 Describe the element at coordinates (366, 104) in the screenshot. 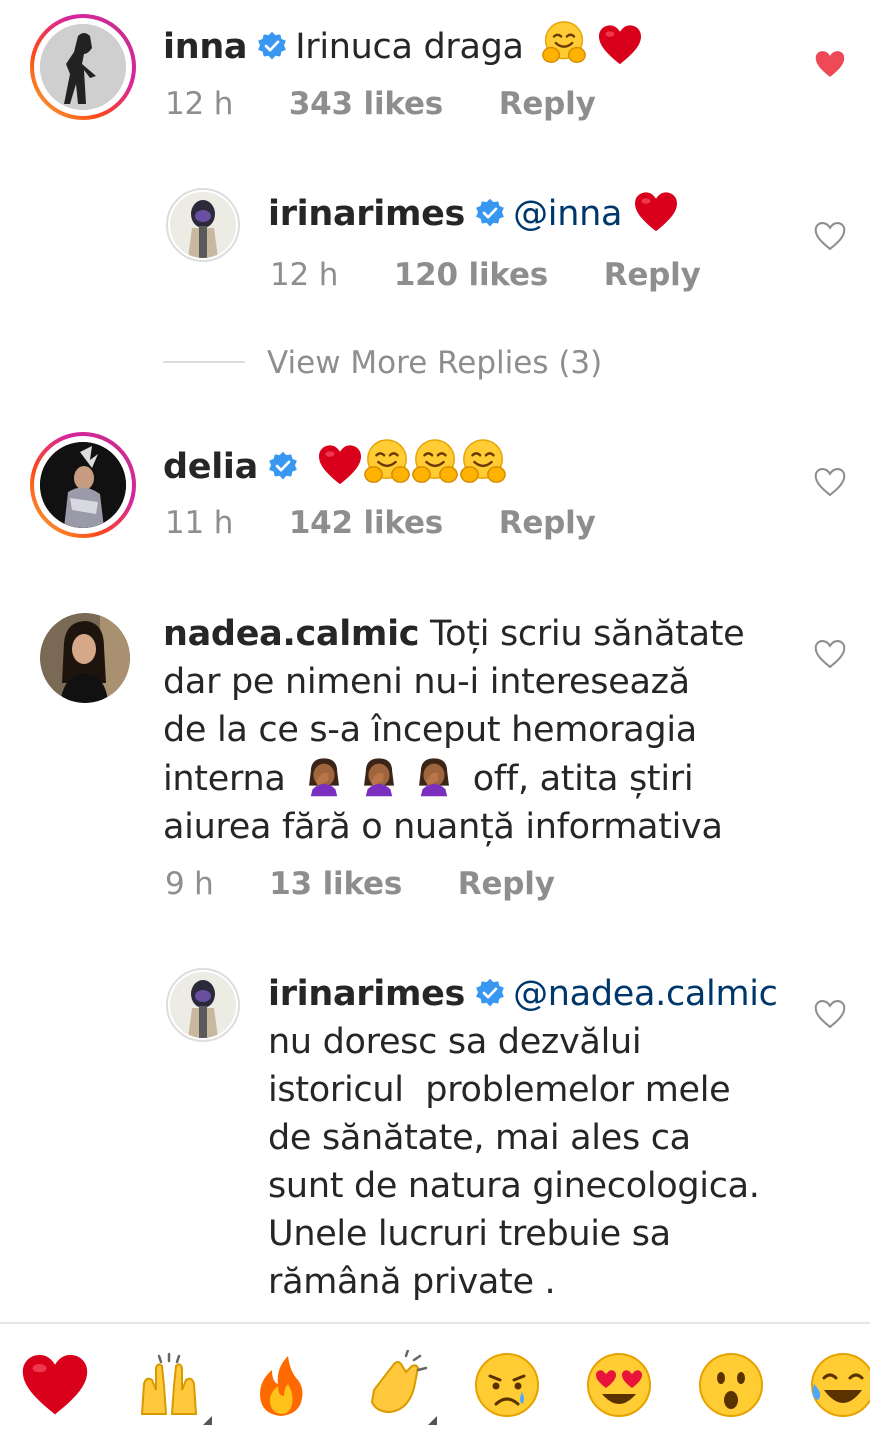

I see `likes-count: 343 likes` at that location.